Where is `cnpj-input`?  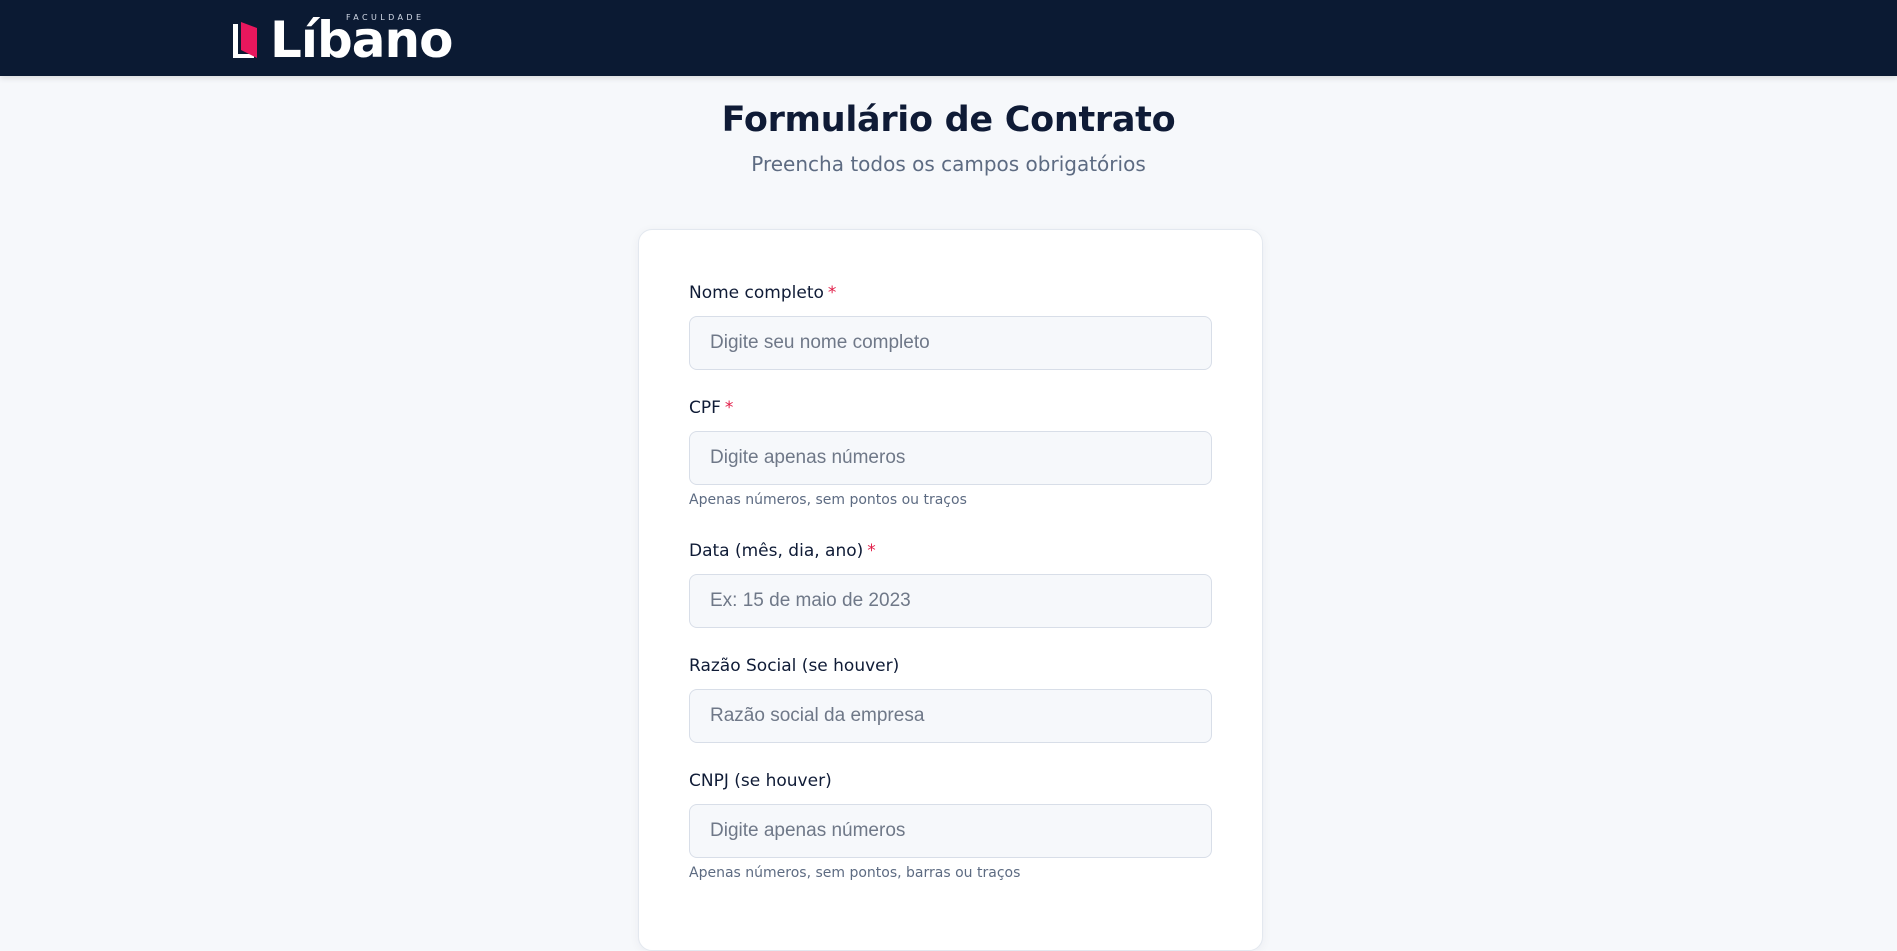 cnpj-input is located at coordinates (950, 831).